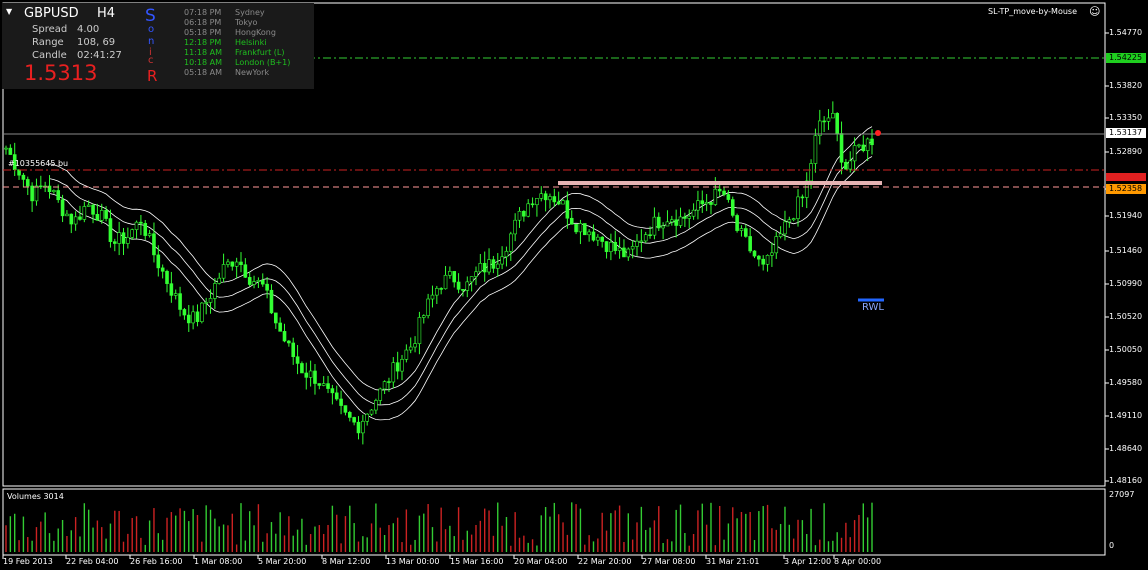 This screenshot has height=570, width=1148. Describe the element at coordinates (878, 133) in the screenshot. I see `current-price-marker` at that location.